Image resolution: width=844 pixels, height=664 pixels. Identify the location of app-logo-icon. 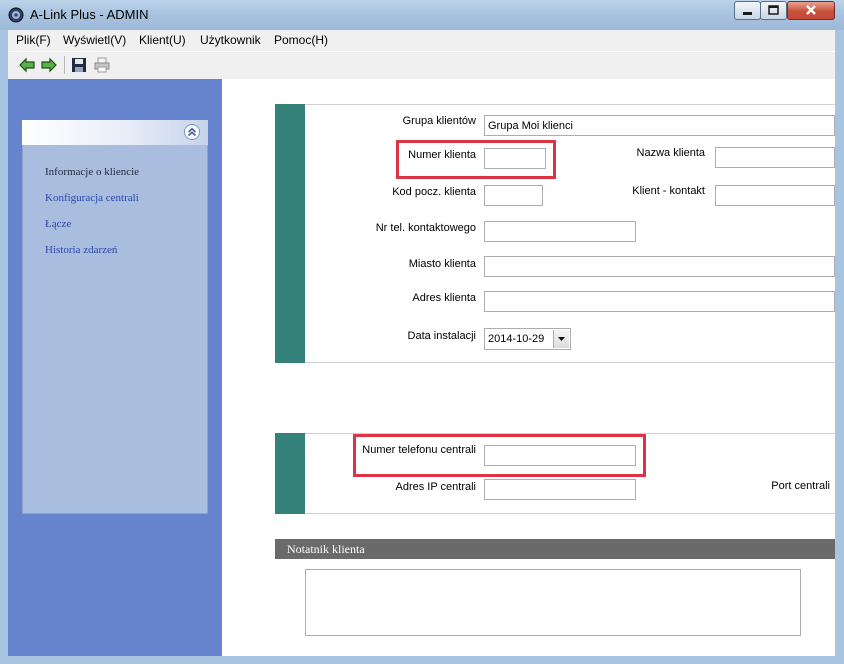
(16, 15).